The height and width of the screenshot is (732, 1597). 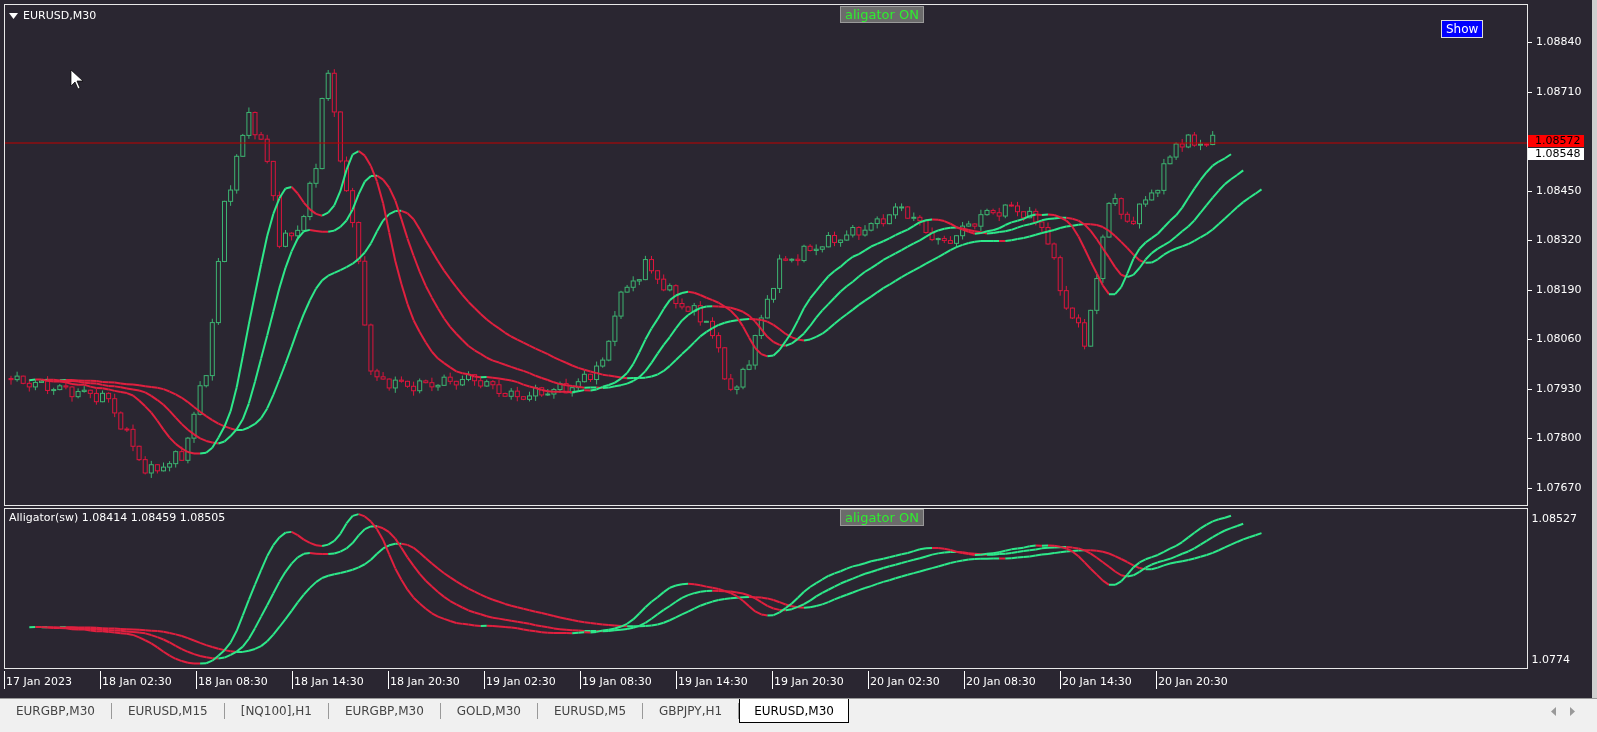 What do you see at coordinates (1559, 438) in the screenshot?
I see `price-label: 1.07800` at bounding box center [1559, 438].